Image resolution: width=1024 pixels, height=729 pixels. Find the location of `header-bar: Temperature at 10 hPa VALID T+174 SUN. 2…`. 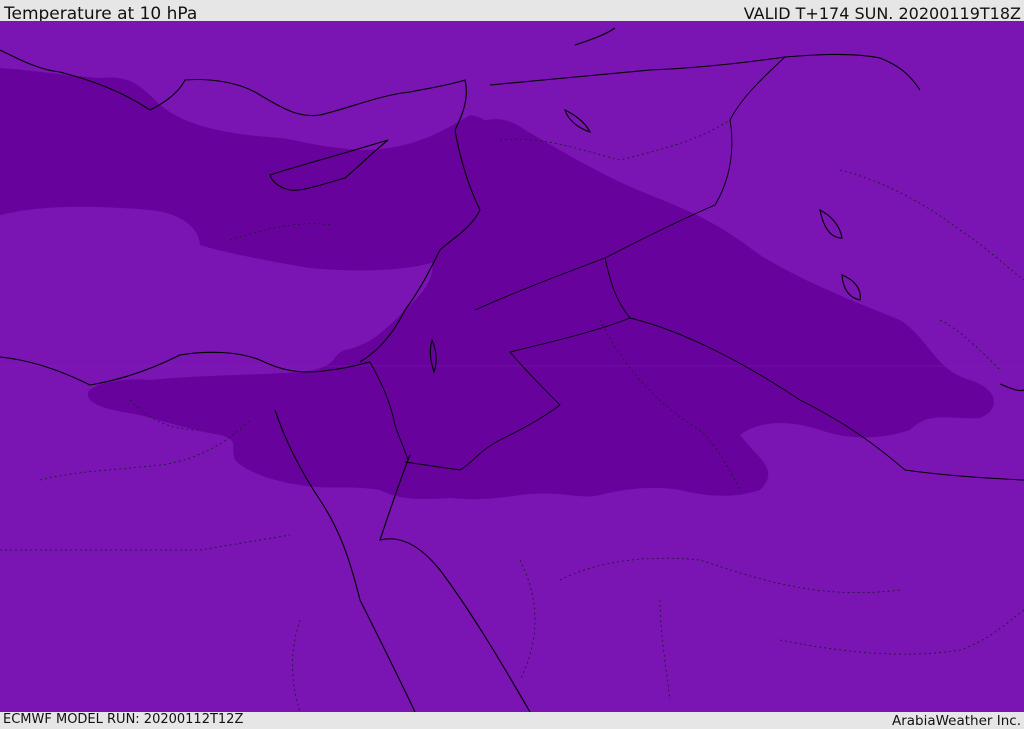

header-bar: Temperature at 10 hPa VALID T+174 SUN. 2… is located at coordinates (512, 12).